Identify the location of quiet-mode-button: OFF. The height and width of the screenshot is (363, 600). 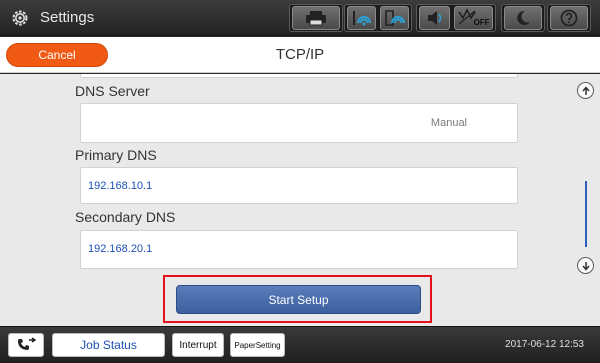
(473, 18).